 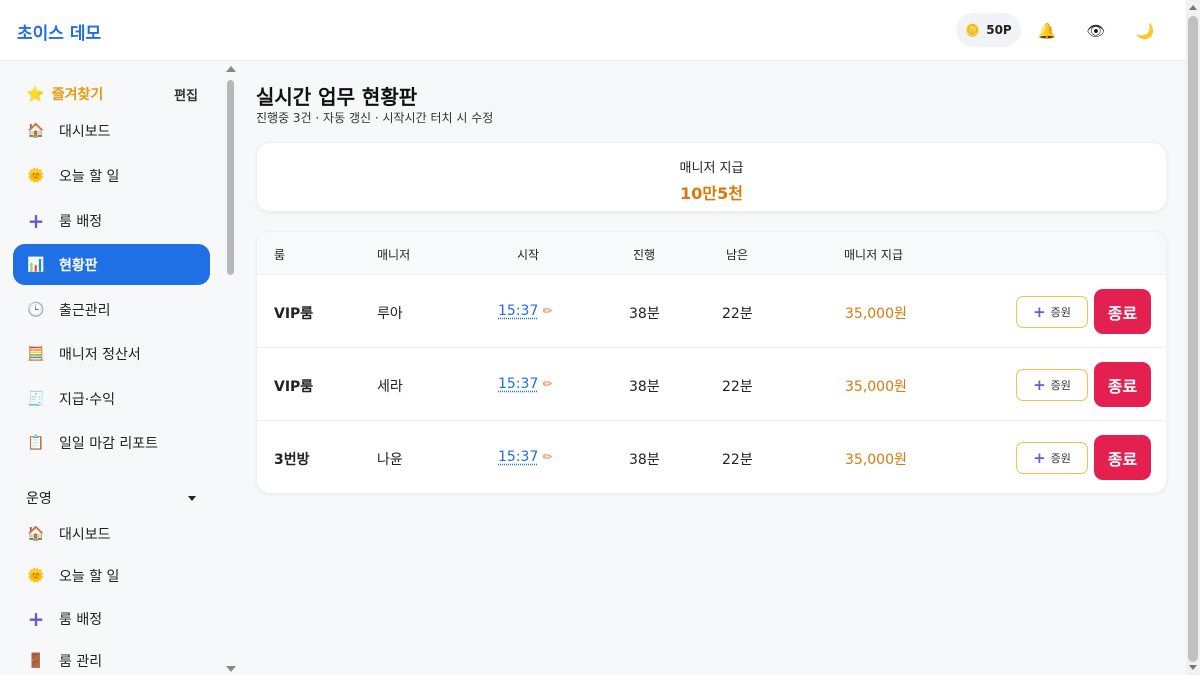 I want to click on favorites-edit-button: 편집, so click(x=186, y=94).